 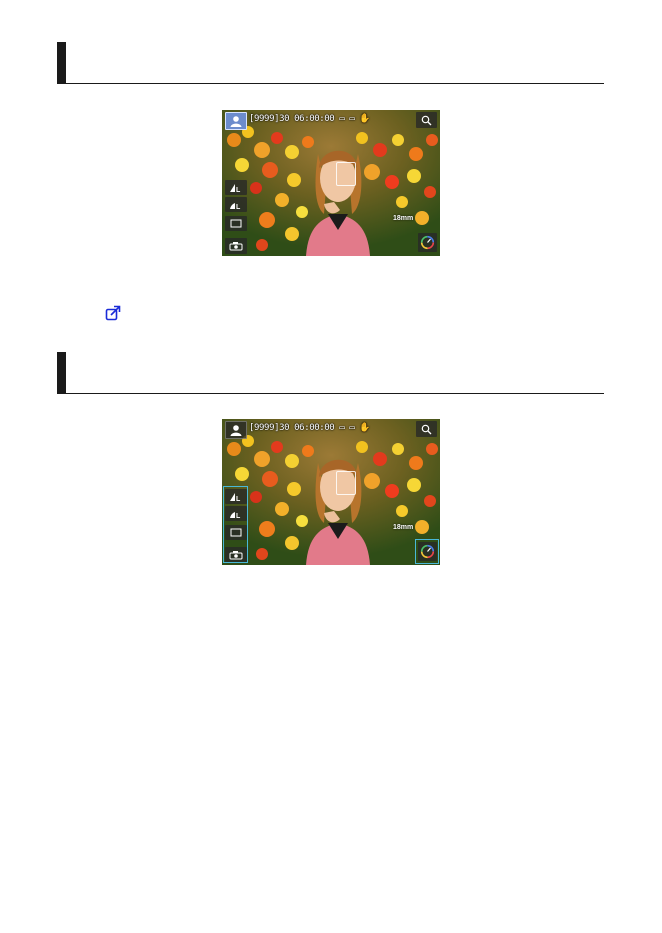 What do you see at coordinates (236, 246) in the screenshot?
I see `background-blur-icon` at bounding box center [236, 246].